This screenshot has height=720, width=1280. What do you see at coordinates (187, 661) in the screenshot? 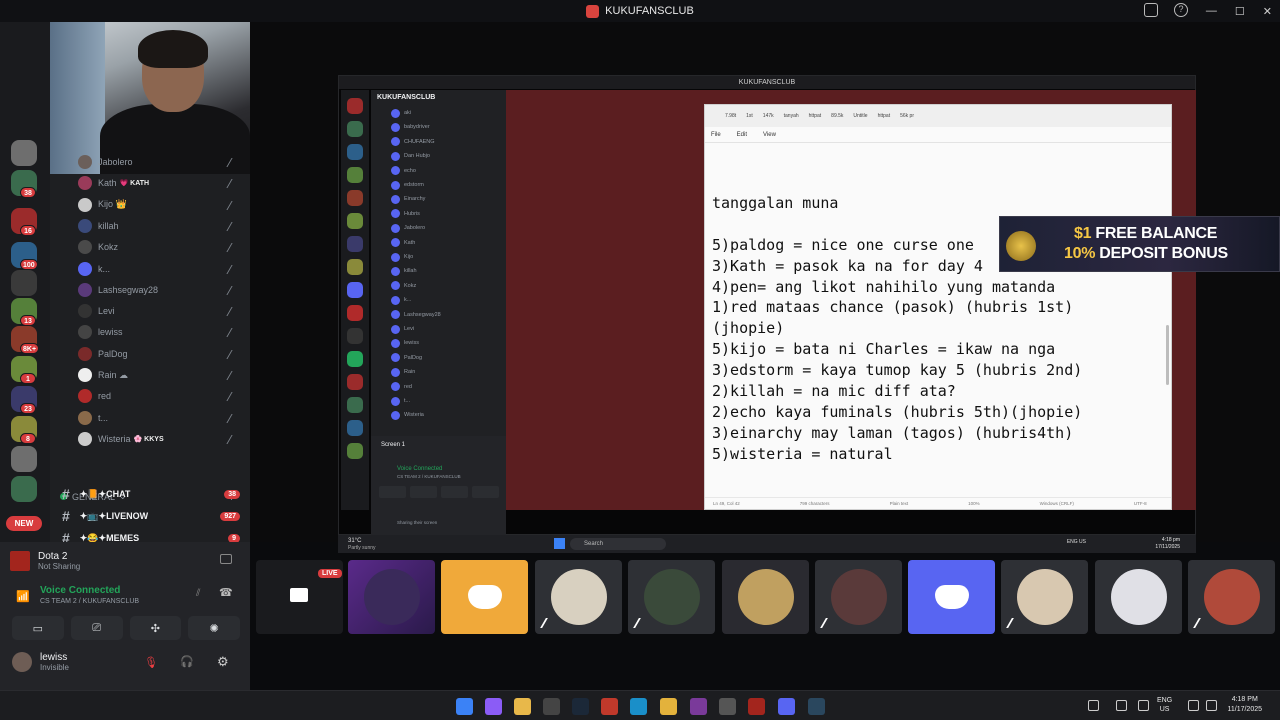
I see `headset-icon: 🎧` at bounding box center [187, 661].